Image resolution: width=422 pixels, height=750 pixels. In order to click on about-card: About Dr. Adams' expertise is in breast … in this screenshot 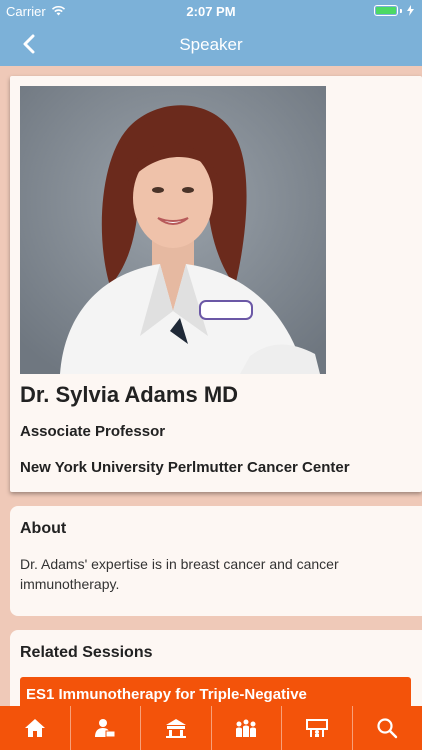, I will do `click(216, 561)`.